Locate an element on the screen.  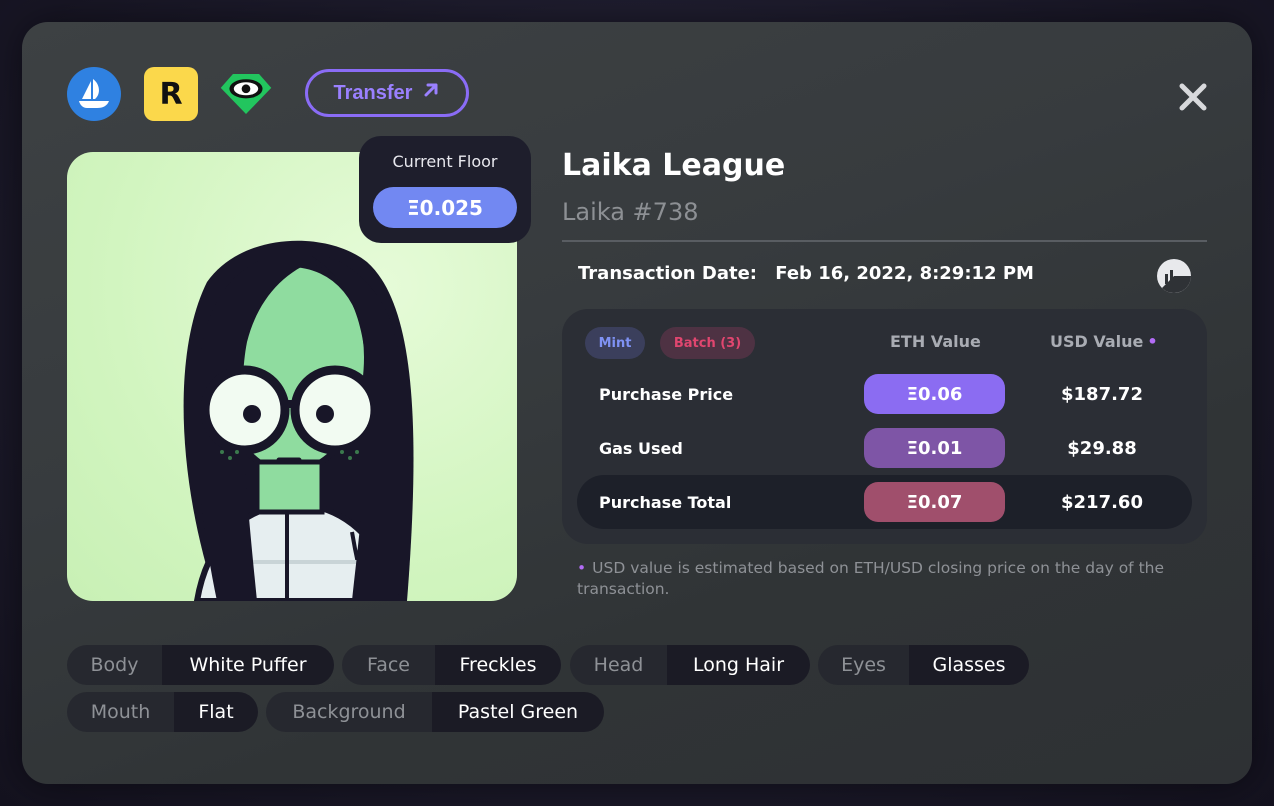
token-name: Laika #738 is located at coordinates (630, 212).